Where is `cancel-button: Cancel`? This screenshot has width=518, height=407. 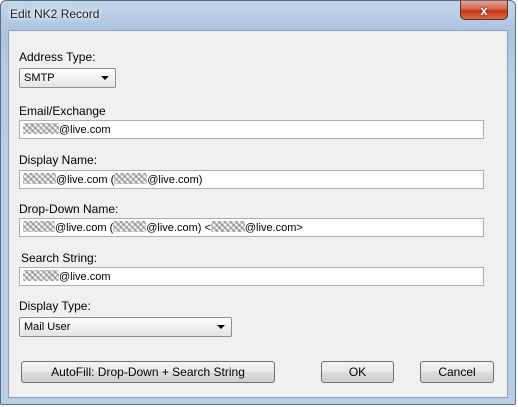 cancel-button: Cancel is located at coordinates (457, 372).